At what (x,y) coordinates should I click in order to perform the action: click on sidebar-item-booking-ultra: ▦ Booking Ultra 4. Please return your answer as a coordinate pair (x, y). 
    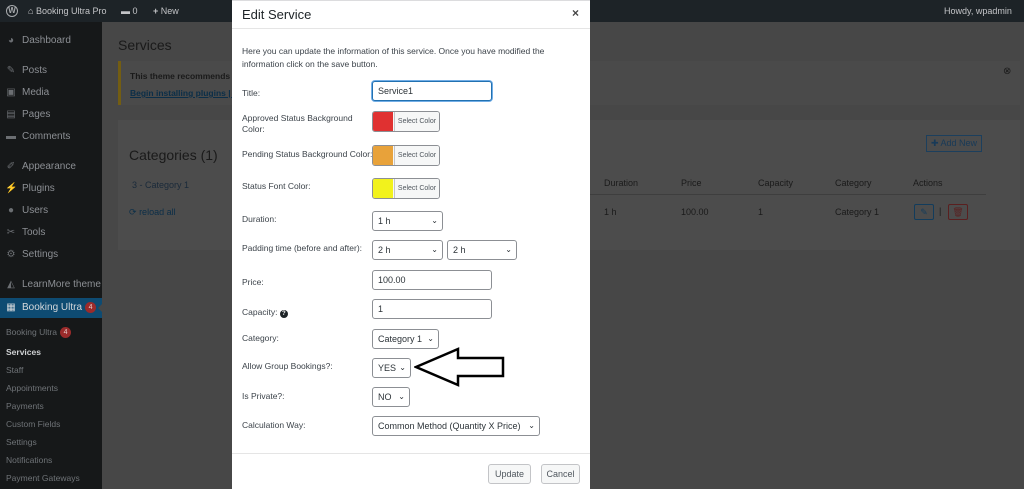
    Looking at the image, I should click on (51, 308).